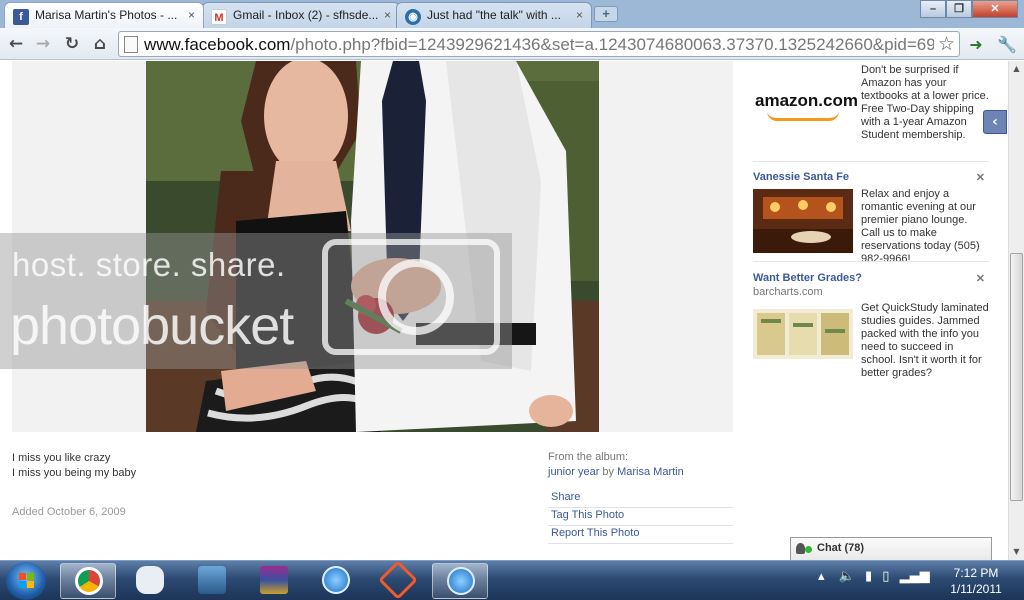 Image resolution: width=1024 pixels, height=600 pixels. I want to click on clock-date: 1/11/2011, so click(976, 589).